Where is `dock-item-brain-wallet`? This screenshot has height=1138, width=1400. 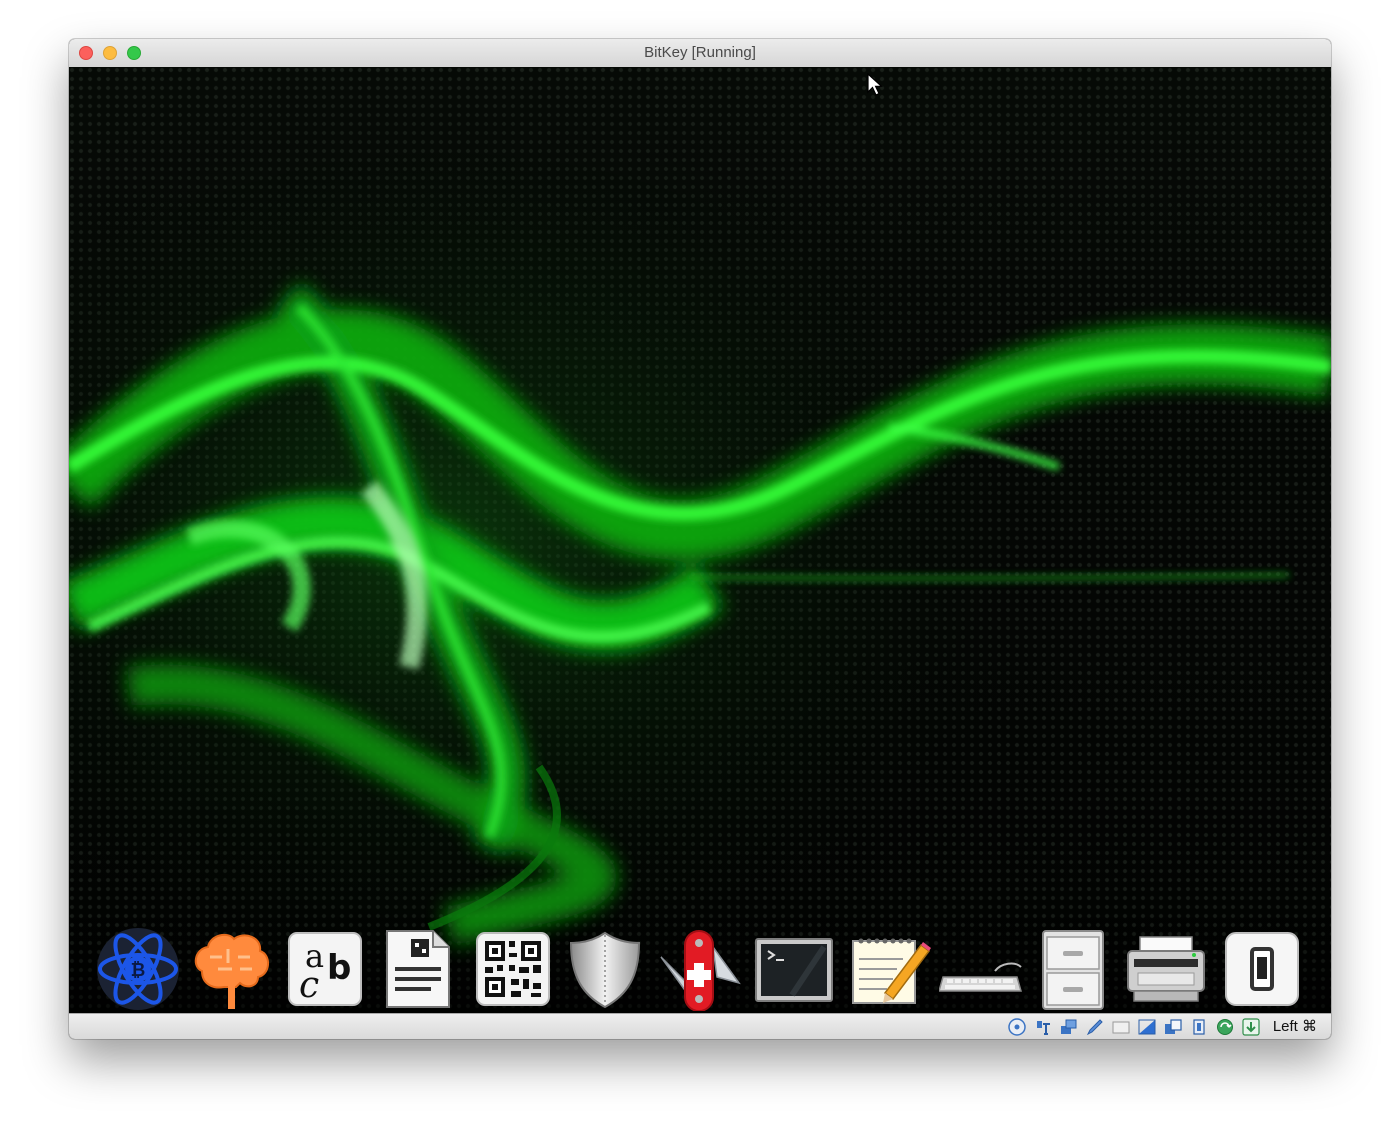 dock-item-brain-wallet is located at coordinates (230, 969).